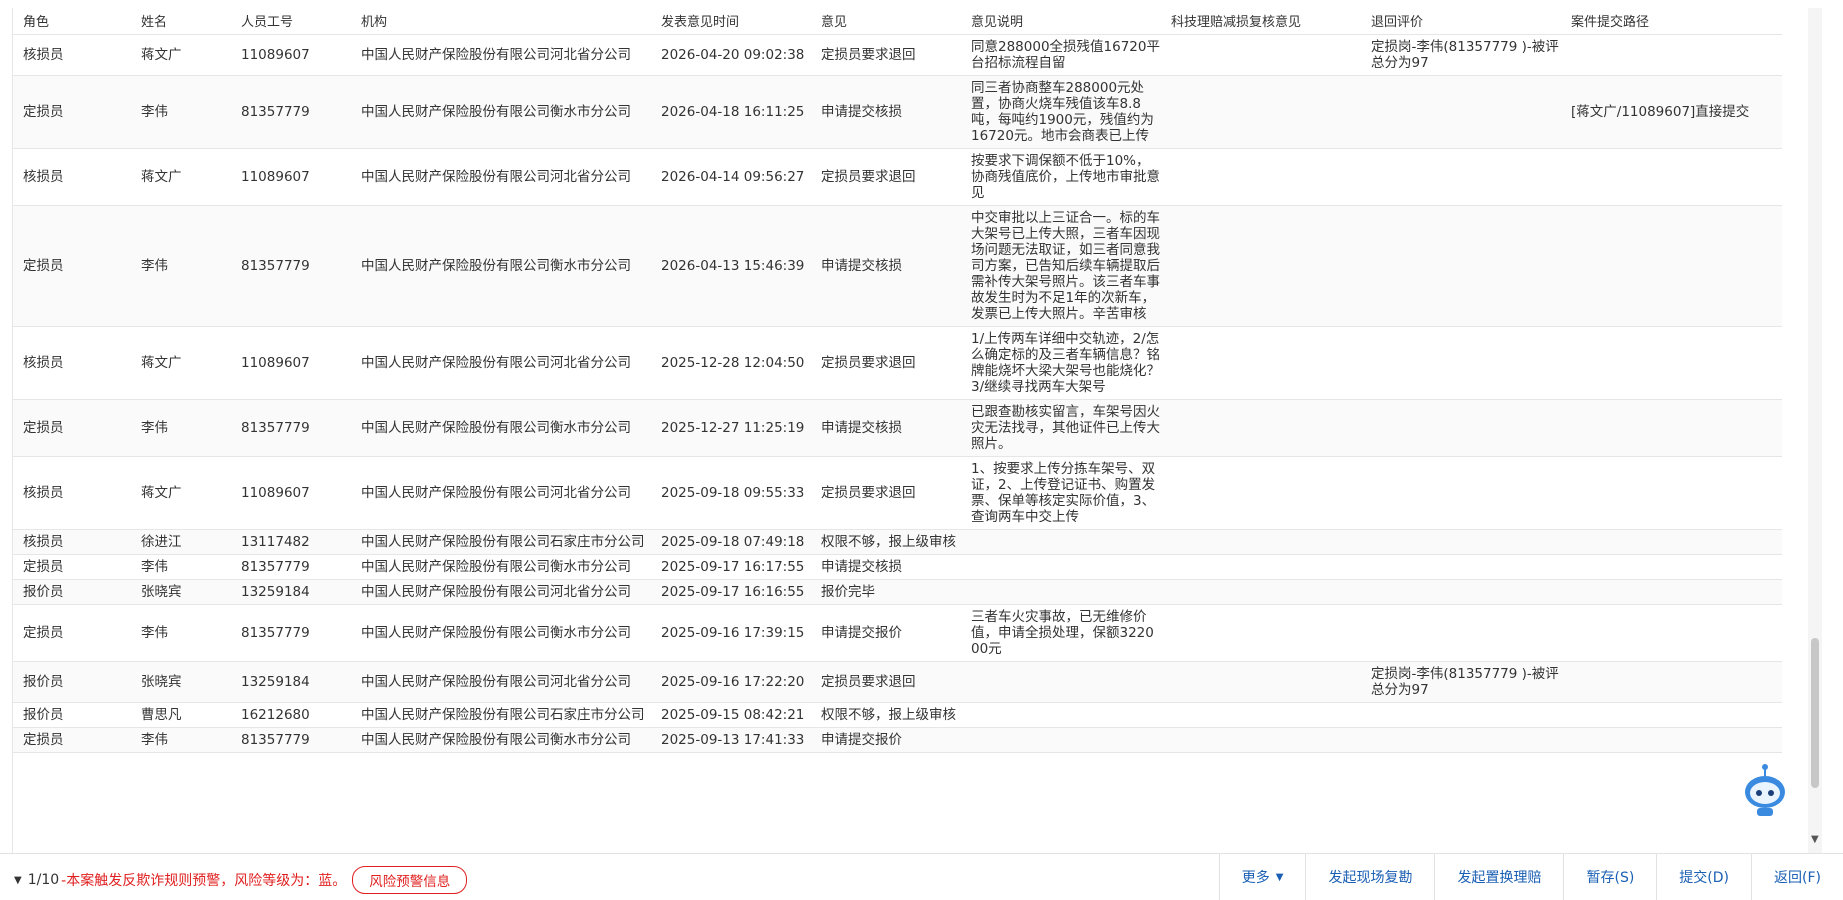 Image resolution: width=1843 pixels, height=900 pixels. Describe the element at coordinates (1061, 633) in the screenshot. I see `cell-description: 三者车火灾事故，已无维修价值，申请全损处理，保额322000元` at that location.